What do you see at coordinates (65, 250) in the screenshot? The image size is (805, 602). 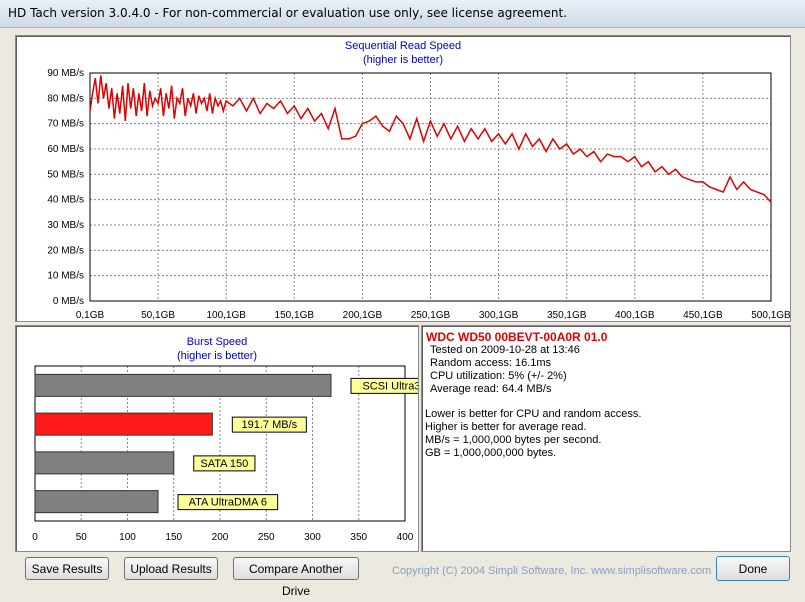 I see `seq-y-tick-label: 20 MB/s` at bounding box center [65, 250].